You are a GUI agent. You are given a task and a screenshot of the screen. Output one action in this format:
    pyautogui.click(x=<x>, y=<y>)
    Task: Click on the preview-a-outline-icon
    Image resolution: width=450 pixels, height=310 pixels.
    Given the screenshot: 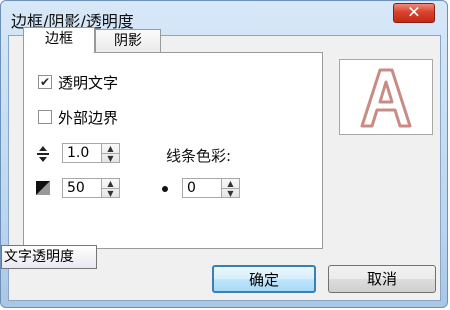 What is the action you would take?
    pyautogui.click(x=386, y=98)
    